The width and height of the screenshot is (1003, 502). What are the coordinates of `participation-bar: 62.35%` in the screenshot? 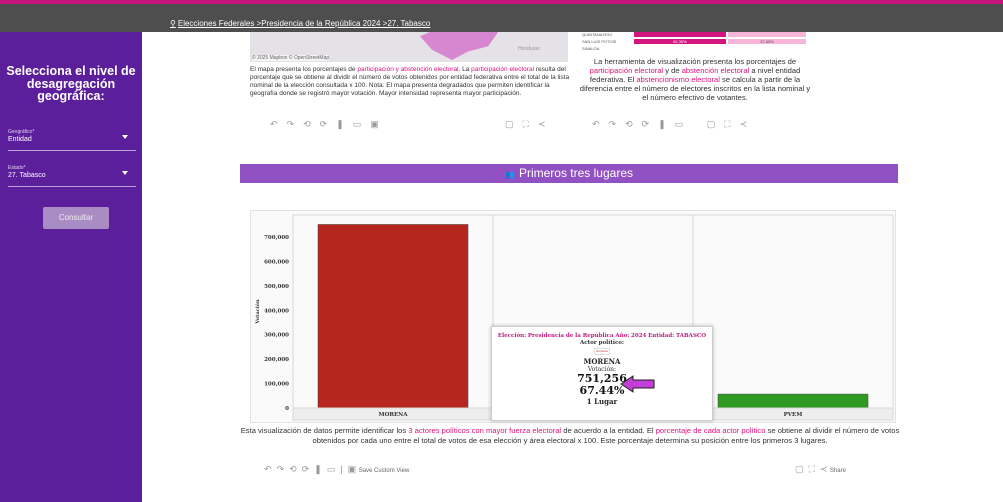 It's located at (680, 41).